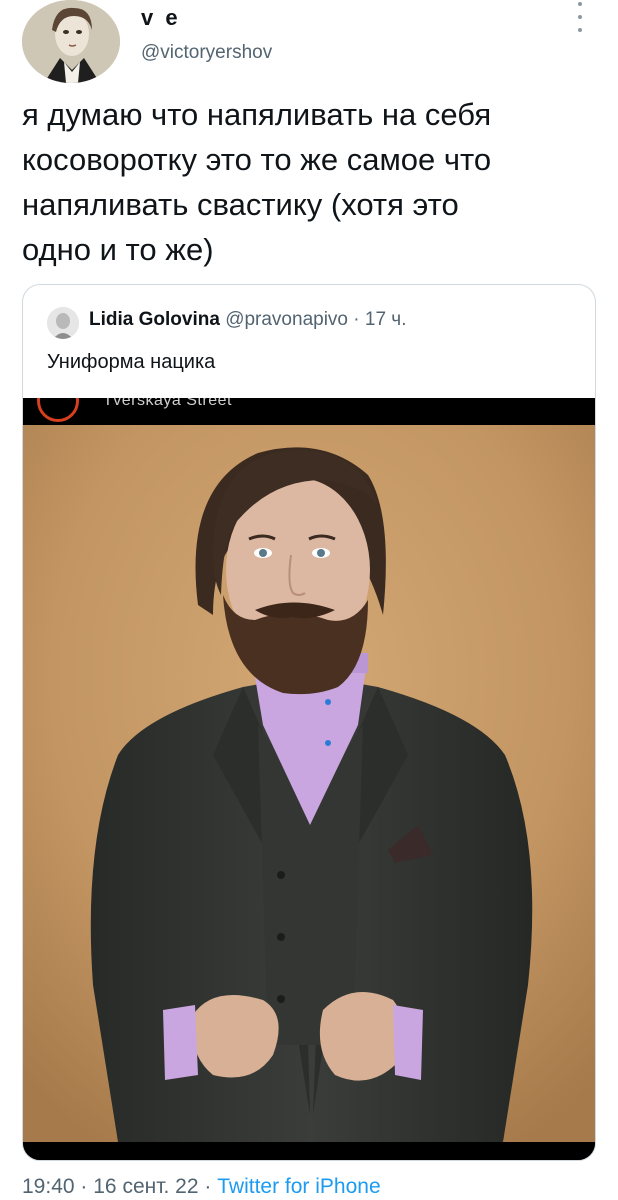  Describe the element at coordinates (286, 319) in the screenshot. I see `quote-author-handle: @pravonapivo` at that location.